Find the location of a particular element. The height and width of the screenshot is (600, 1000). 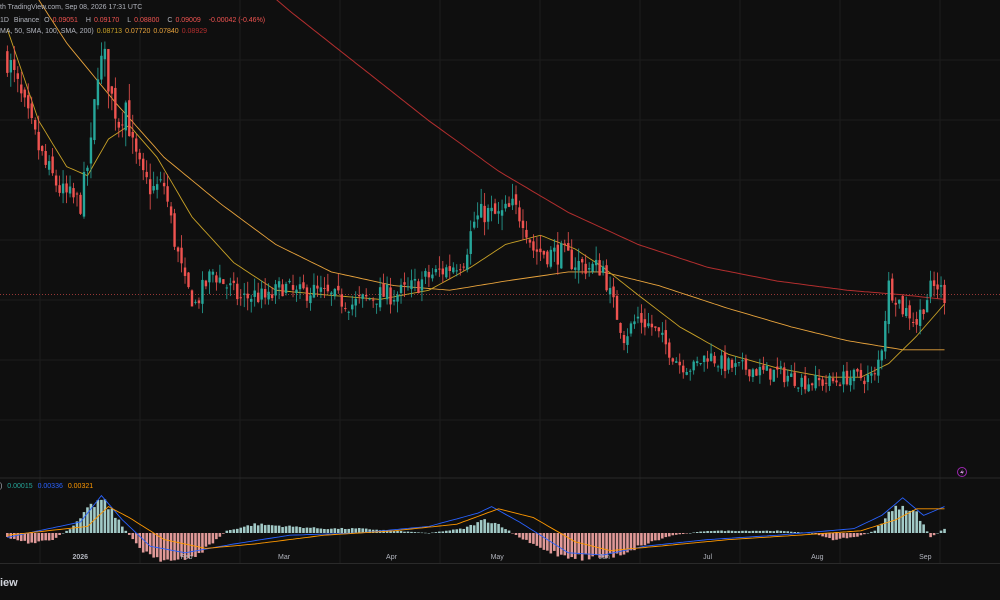

x-axis-tick-label: Apr is located at coordinates (392, 557).